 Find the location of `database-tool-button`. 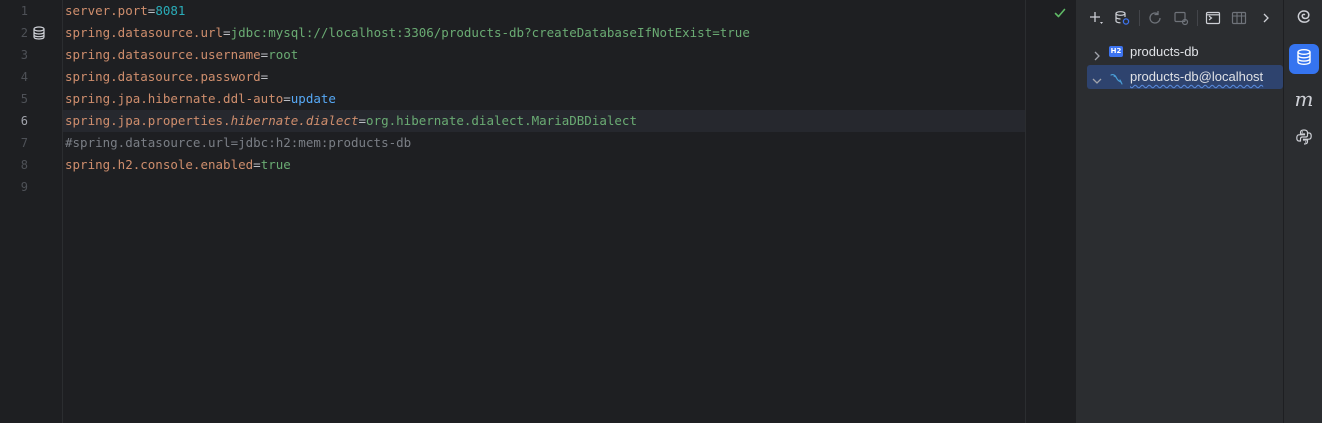

database-tool-button is located at coordinates (1304, 59).